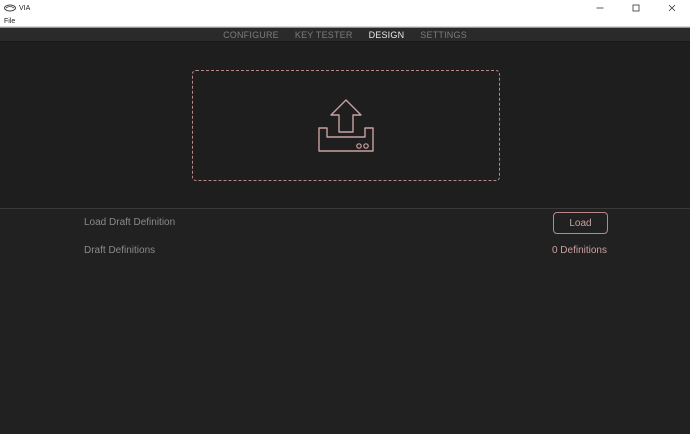 The height and width of the screenshot is (434, 690). I want to click on via-logo-icon, so click(10, 8).